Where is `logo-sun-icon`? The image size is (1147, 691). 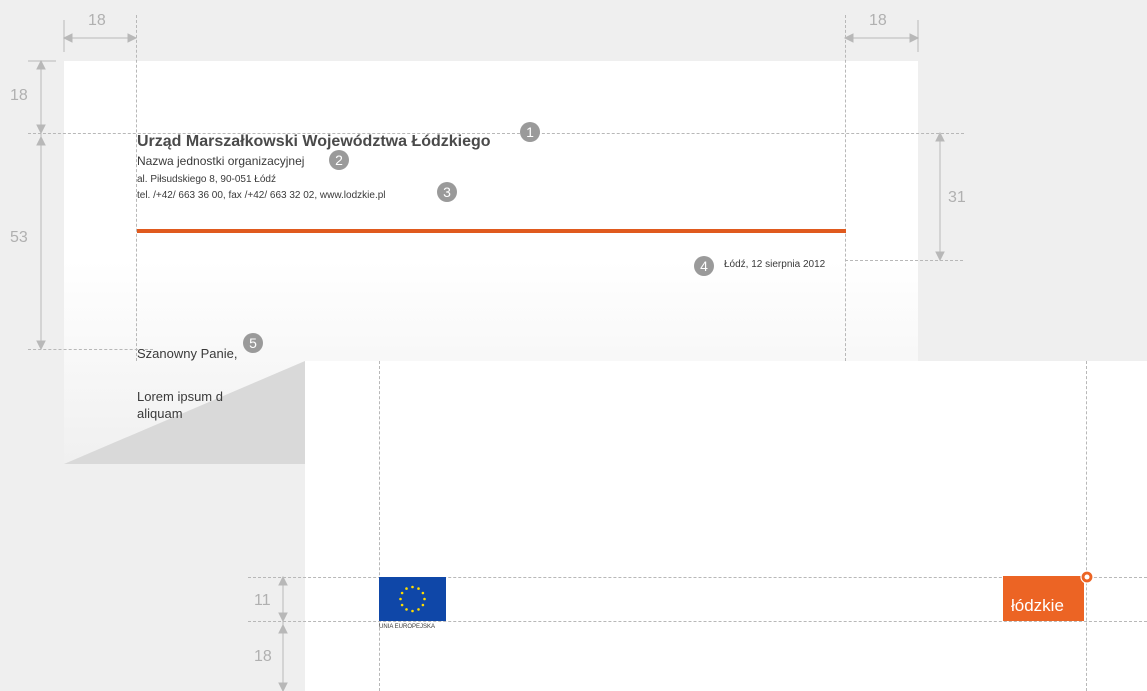
logo-sun-icon is located at coordinates (1087, 577).